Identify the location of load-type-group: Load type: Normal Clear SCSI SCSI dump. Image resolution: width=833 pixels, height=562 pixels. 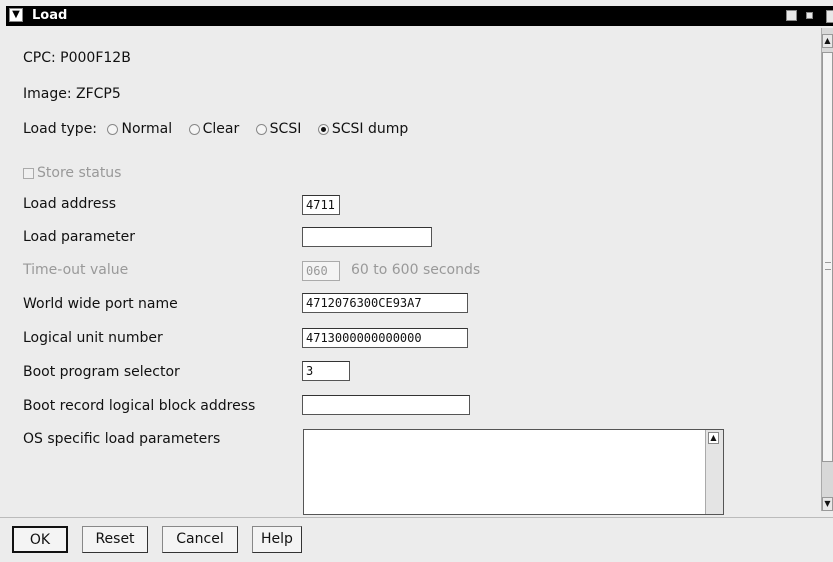
(215, 129).